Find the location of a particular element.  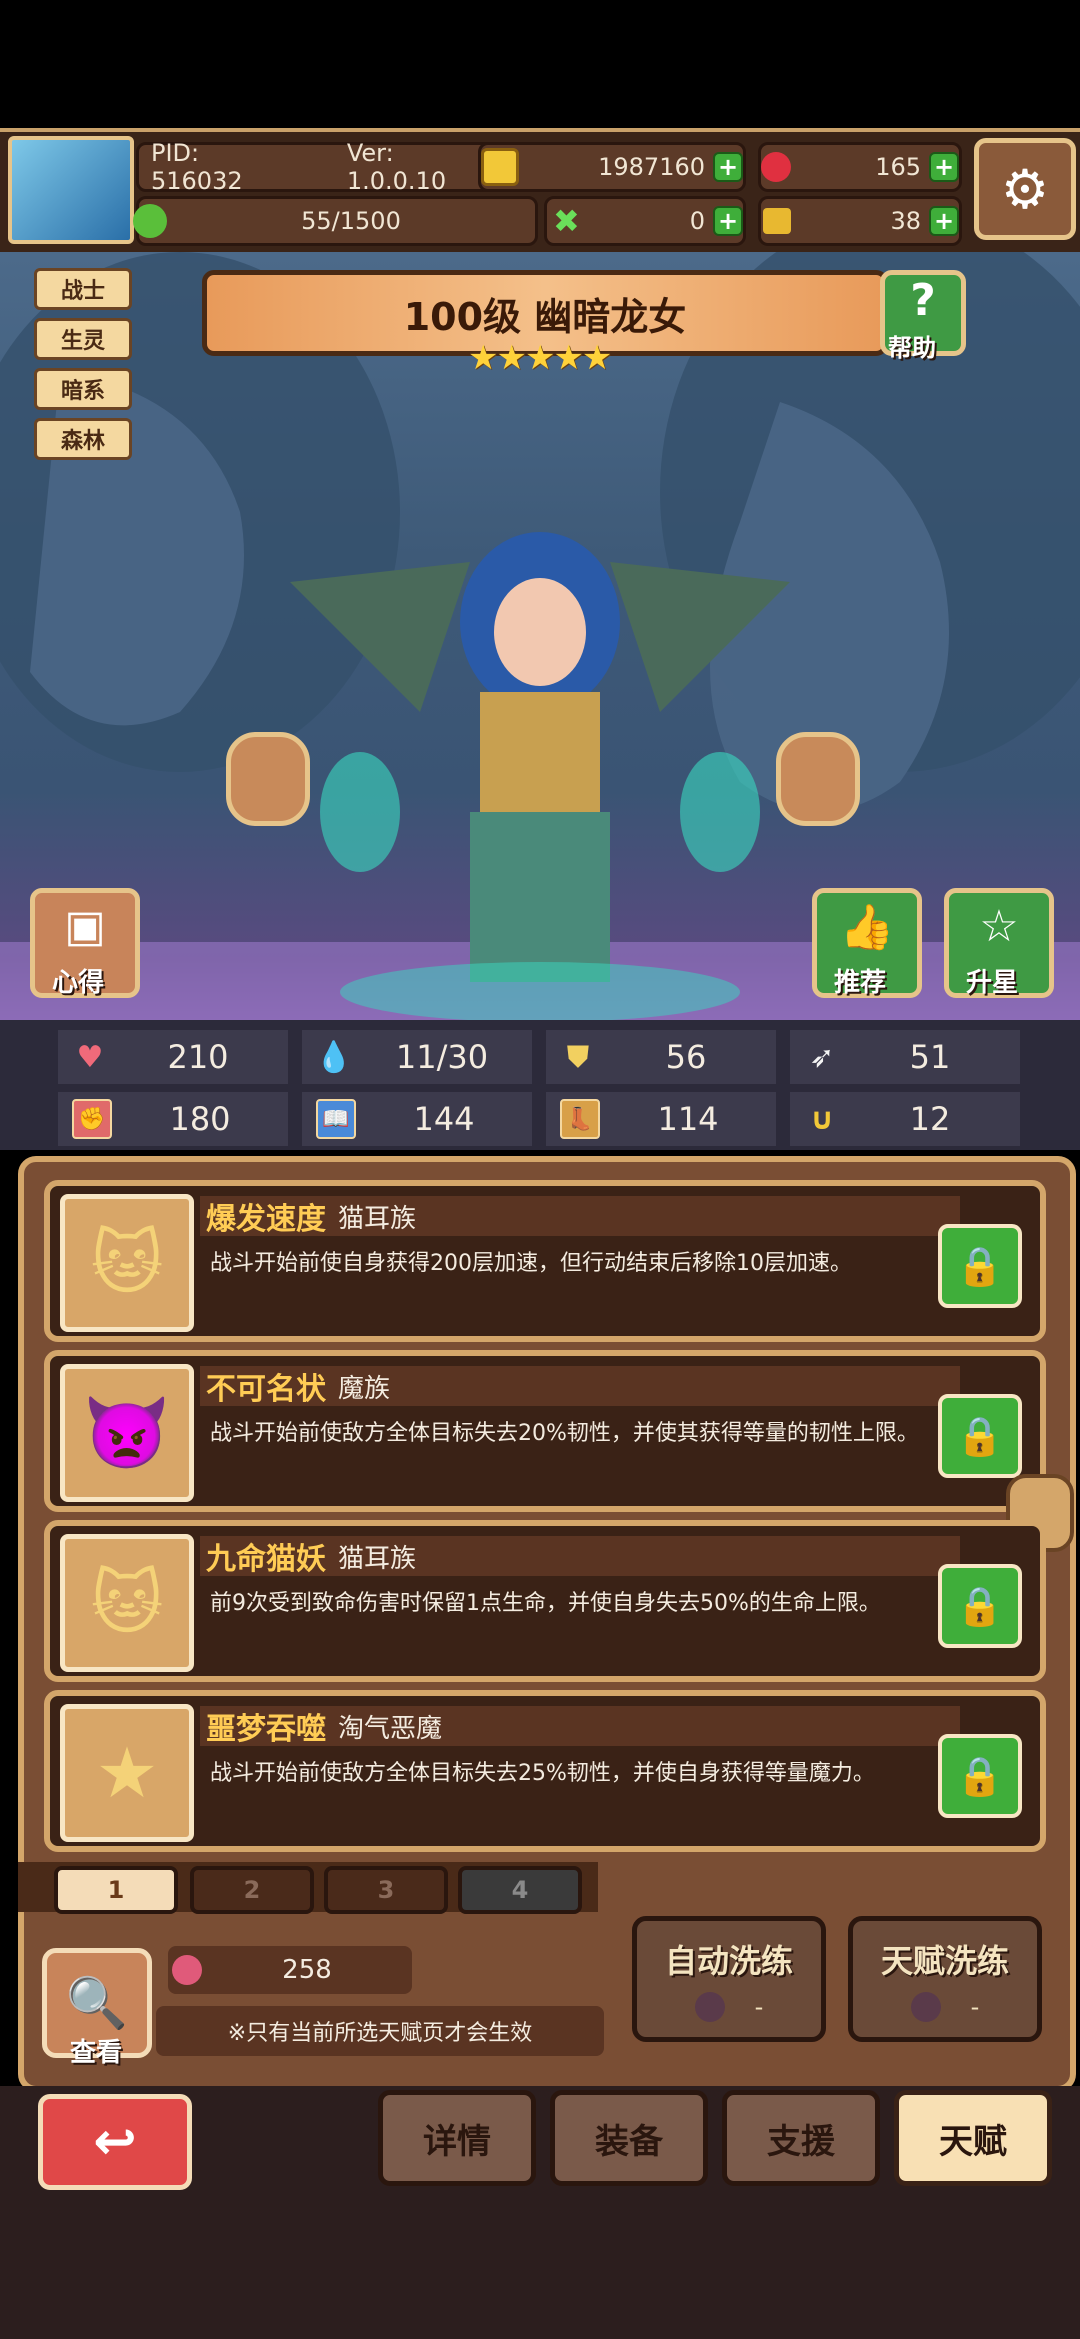

hero-star-rating: ★★★★★ is located at coordinates (540, 358).